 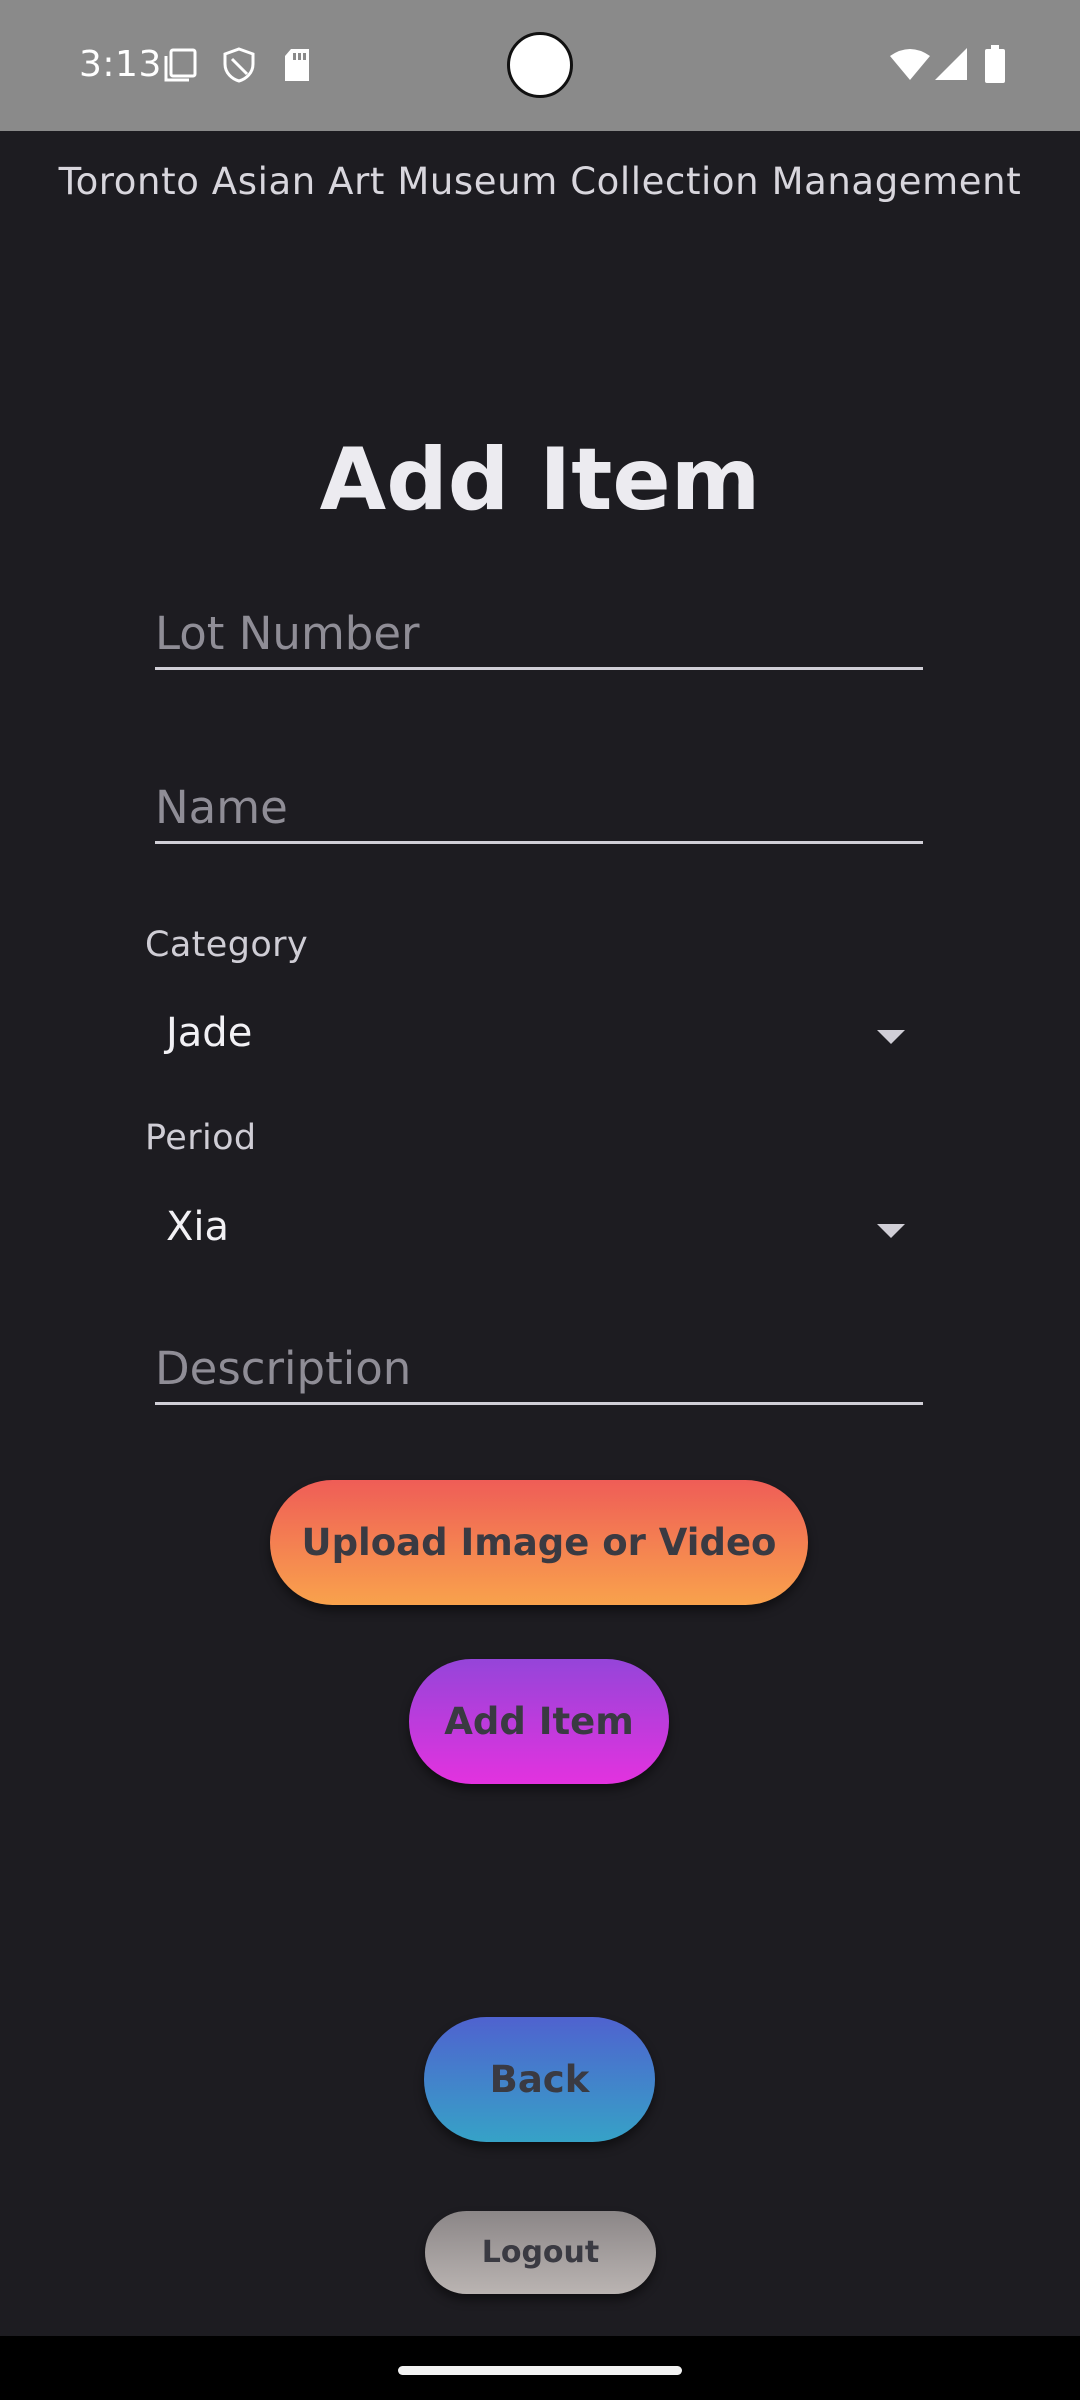 What do you see at coordinates (540, 480) in the screenshot?
I see `page-title: Add Item` at bounding box center [540, 480].